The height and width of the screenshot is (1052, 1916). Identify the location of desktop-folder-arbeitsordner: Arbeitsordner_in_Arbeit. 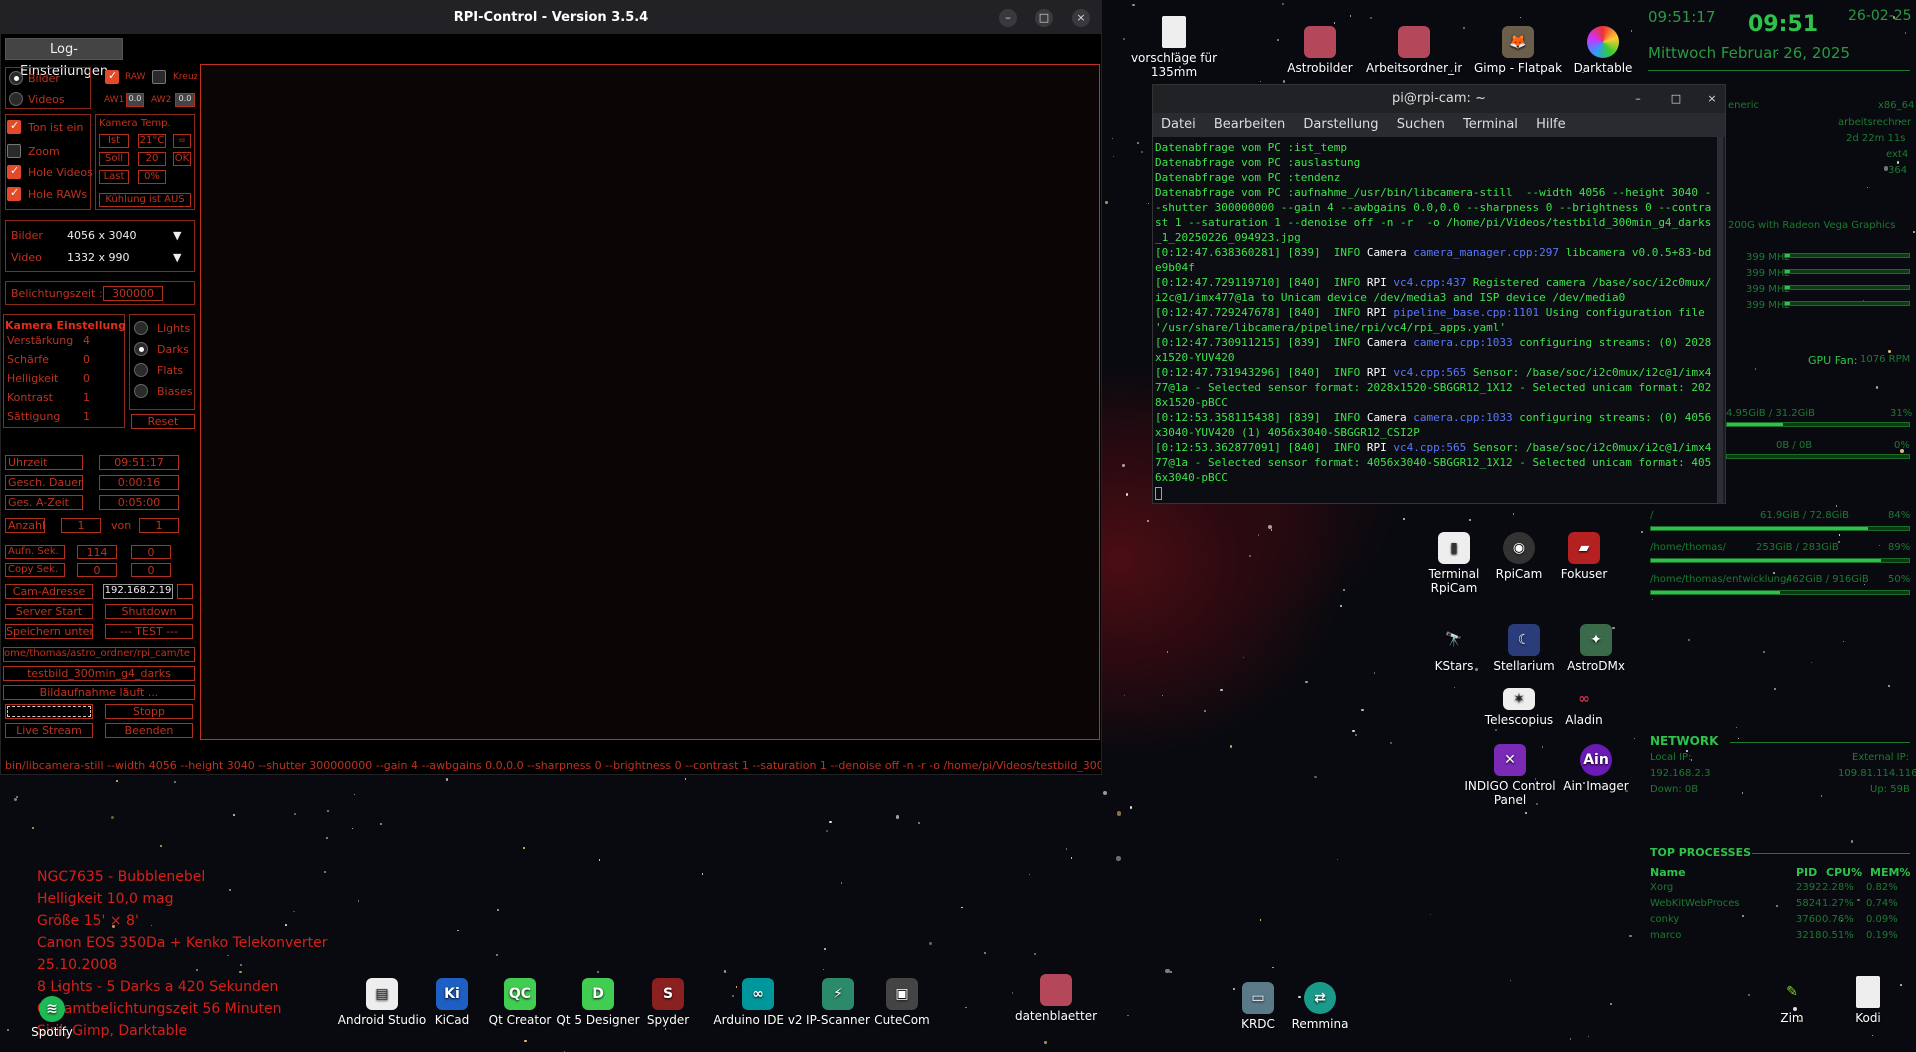
(1414, 50).